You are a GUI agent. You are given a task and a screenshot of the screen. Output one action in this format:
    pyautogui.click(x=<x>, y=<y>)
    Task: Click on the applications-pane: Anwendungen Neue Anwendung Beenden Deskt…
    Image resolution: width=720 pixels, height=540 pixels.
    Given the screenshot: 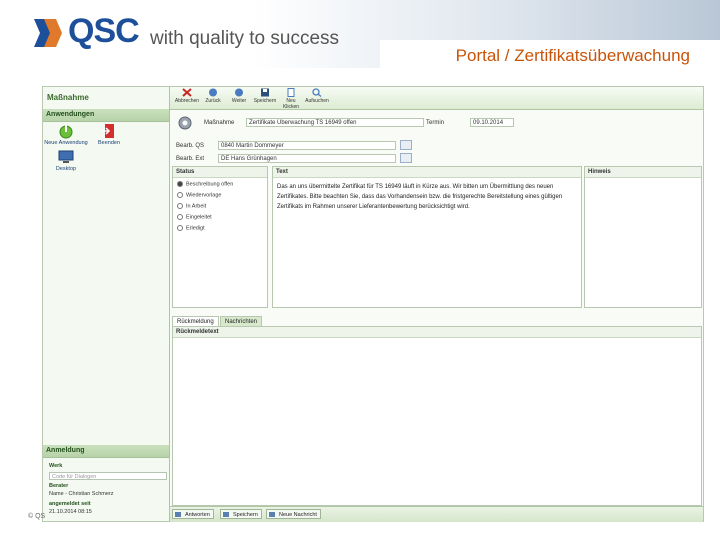 What is the action you would take?
    pyautogui.click(x=106, y=140)
    